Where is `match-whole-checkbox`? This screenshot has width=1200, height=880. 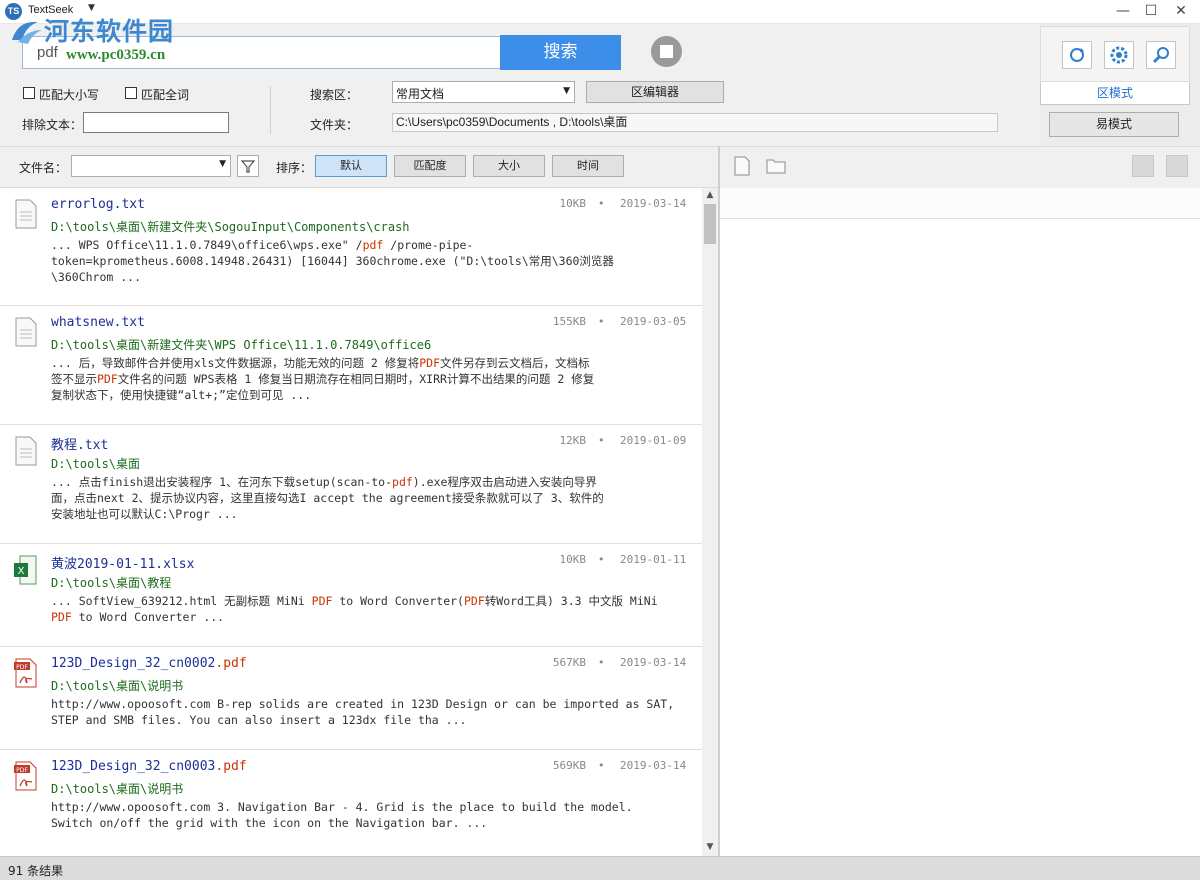
match-whole-checkbox is located at coordinates (131, 93).